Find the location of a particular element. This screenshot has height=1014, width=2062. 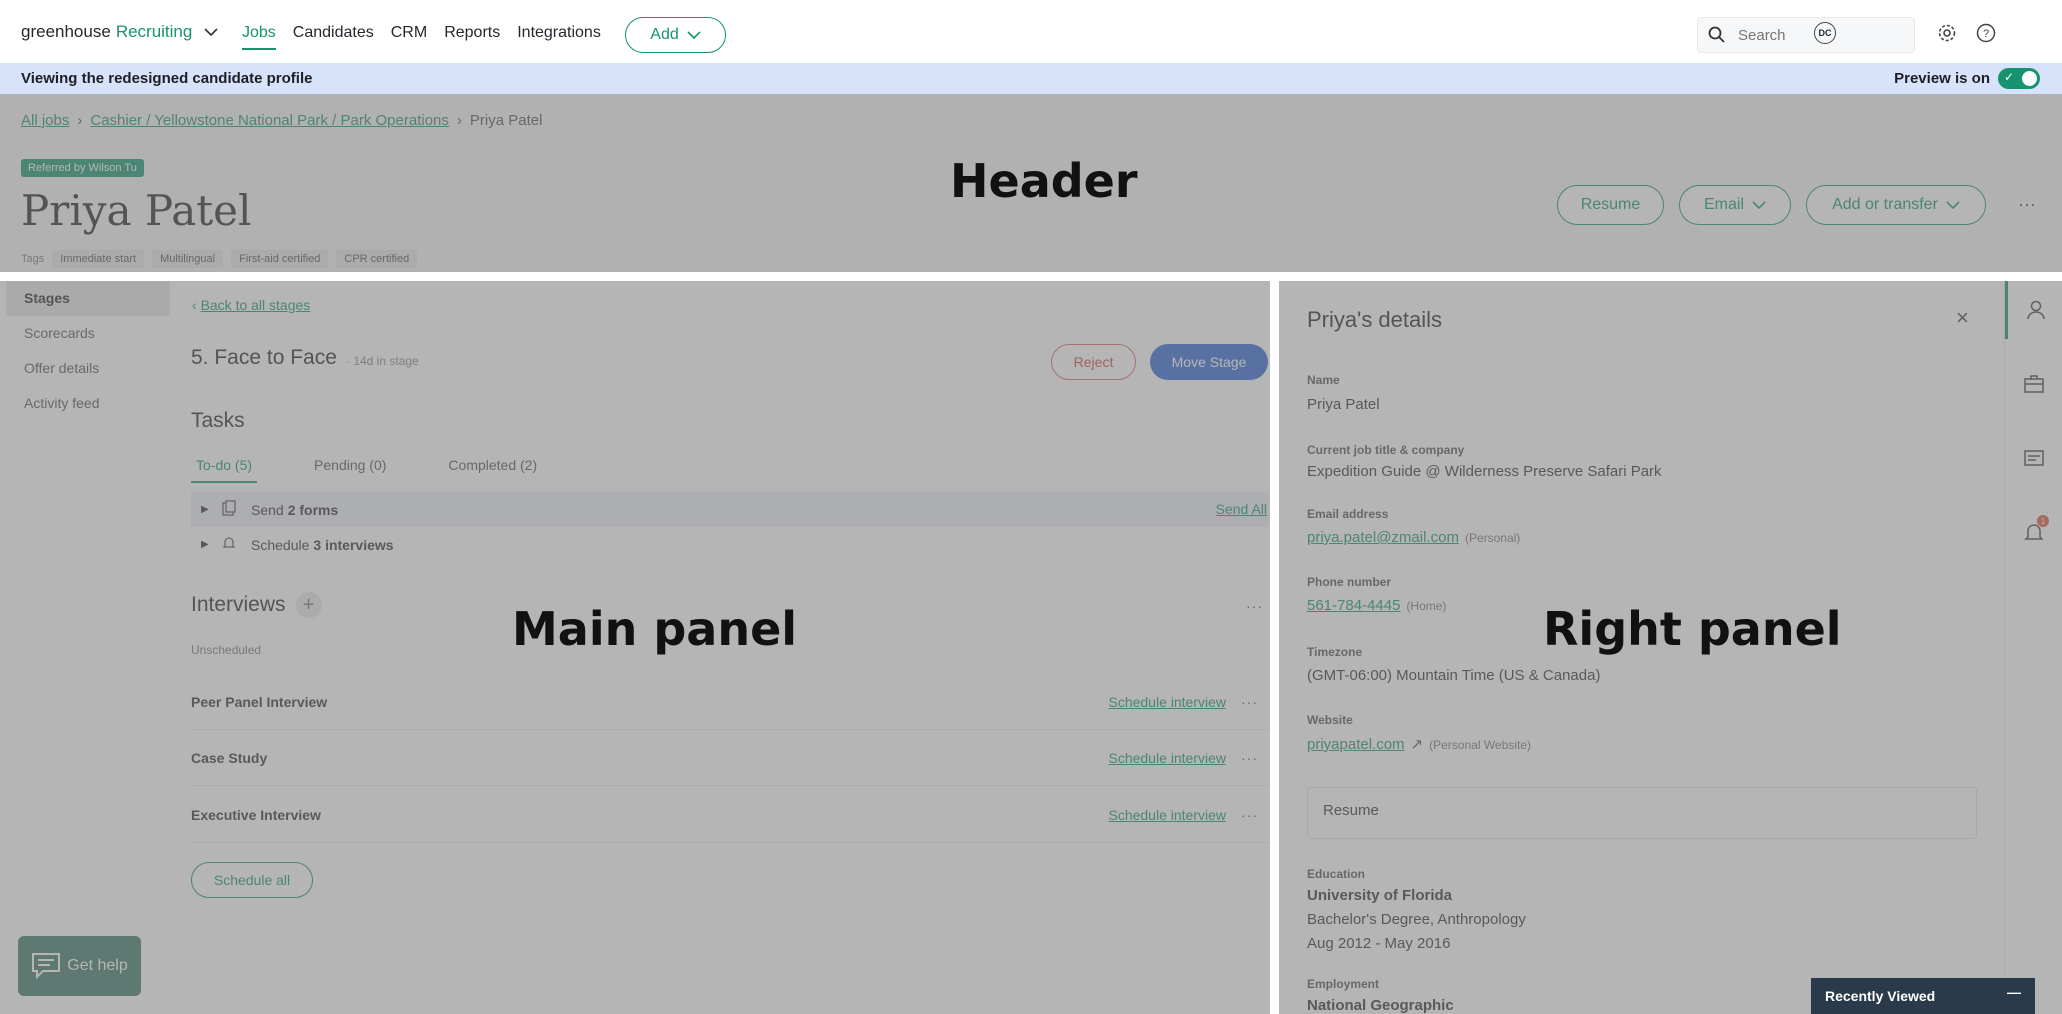

search-box is located at coordinates (1806, 35).